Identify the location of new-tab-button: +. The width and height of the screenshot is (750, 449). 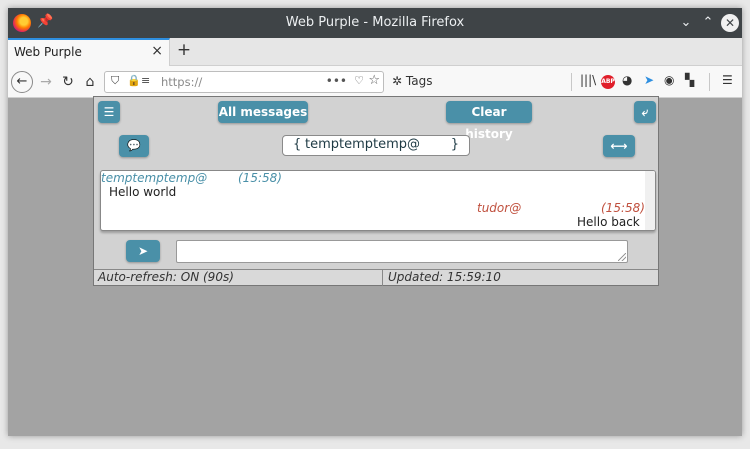
(184, 50).